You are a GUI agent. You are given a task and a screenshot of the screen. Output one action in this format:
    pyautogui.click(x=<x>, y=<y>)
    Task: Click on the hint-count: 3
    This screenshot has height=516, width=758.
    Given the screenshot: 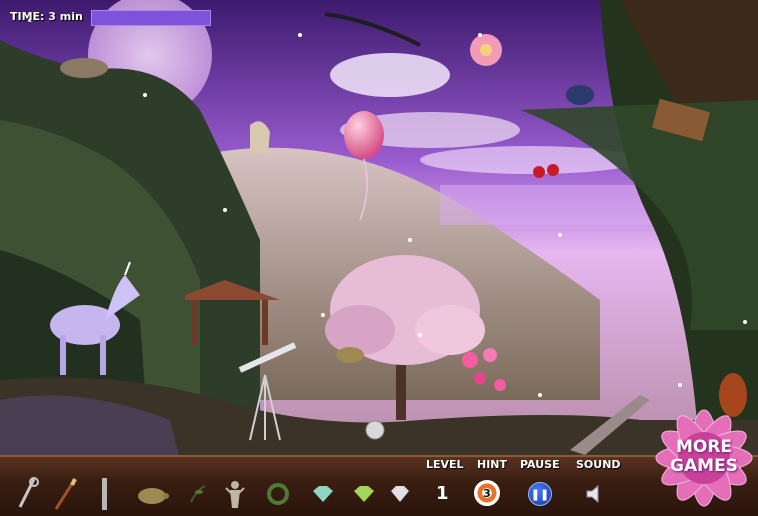 What is the action you would take?
    pyautogui.click(x=487, y=493)
    